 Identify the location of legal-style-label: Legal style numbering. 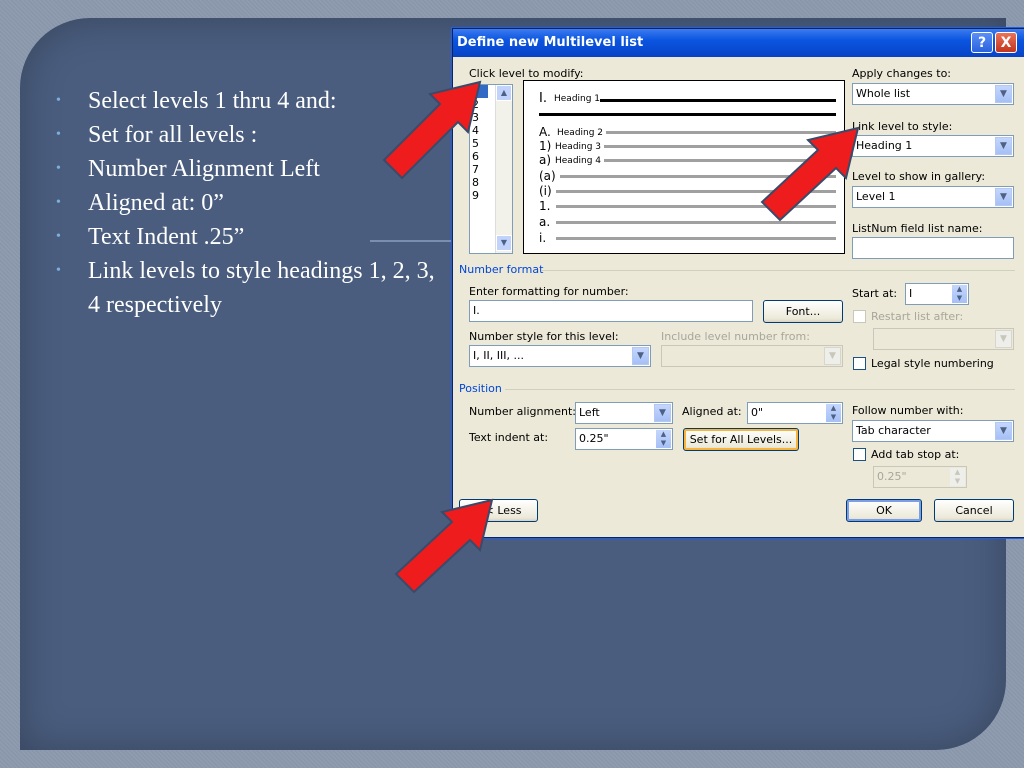
(932, 363).